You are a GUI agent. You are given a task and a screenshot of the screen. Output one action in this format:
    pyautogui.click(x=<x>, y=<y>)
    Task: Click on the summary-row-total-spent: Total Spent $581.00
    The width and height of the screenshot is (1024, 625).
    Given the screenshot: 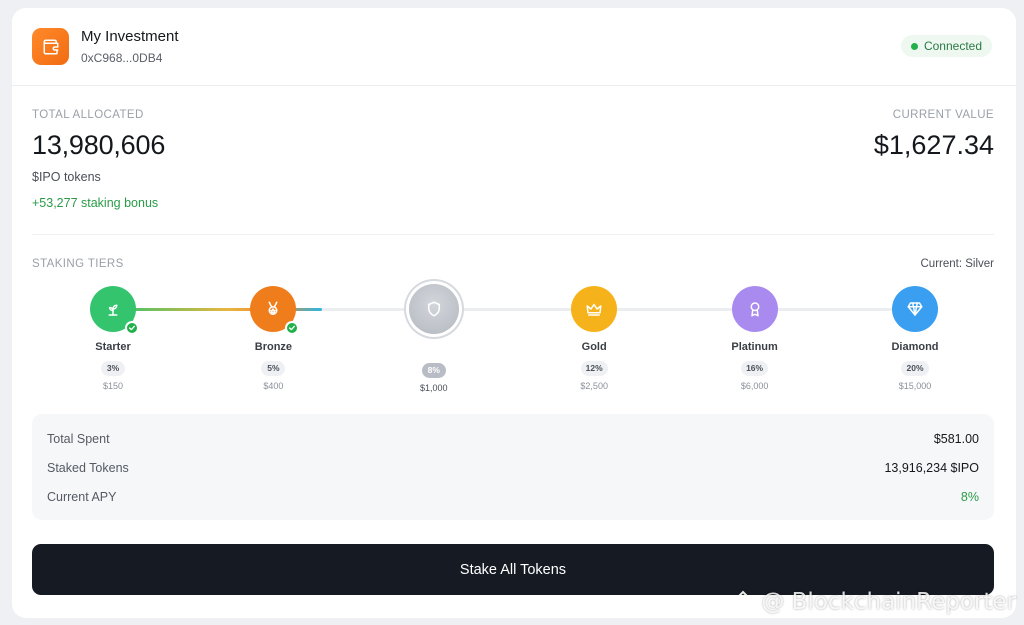 What is the action you would take?
    pyautogui.click(x=513, y=441)
    